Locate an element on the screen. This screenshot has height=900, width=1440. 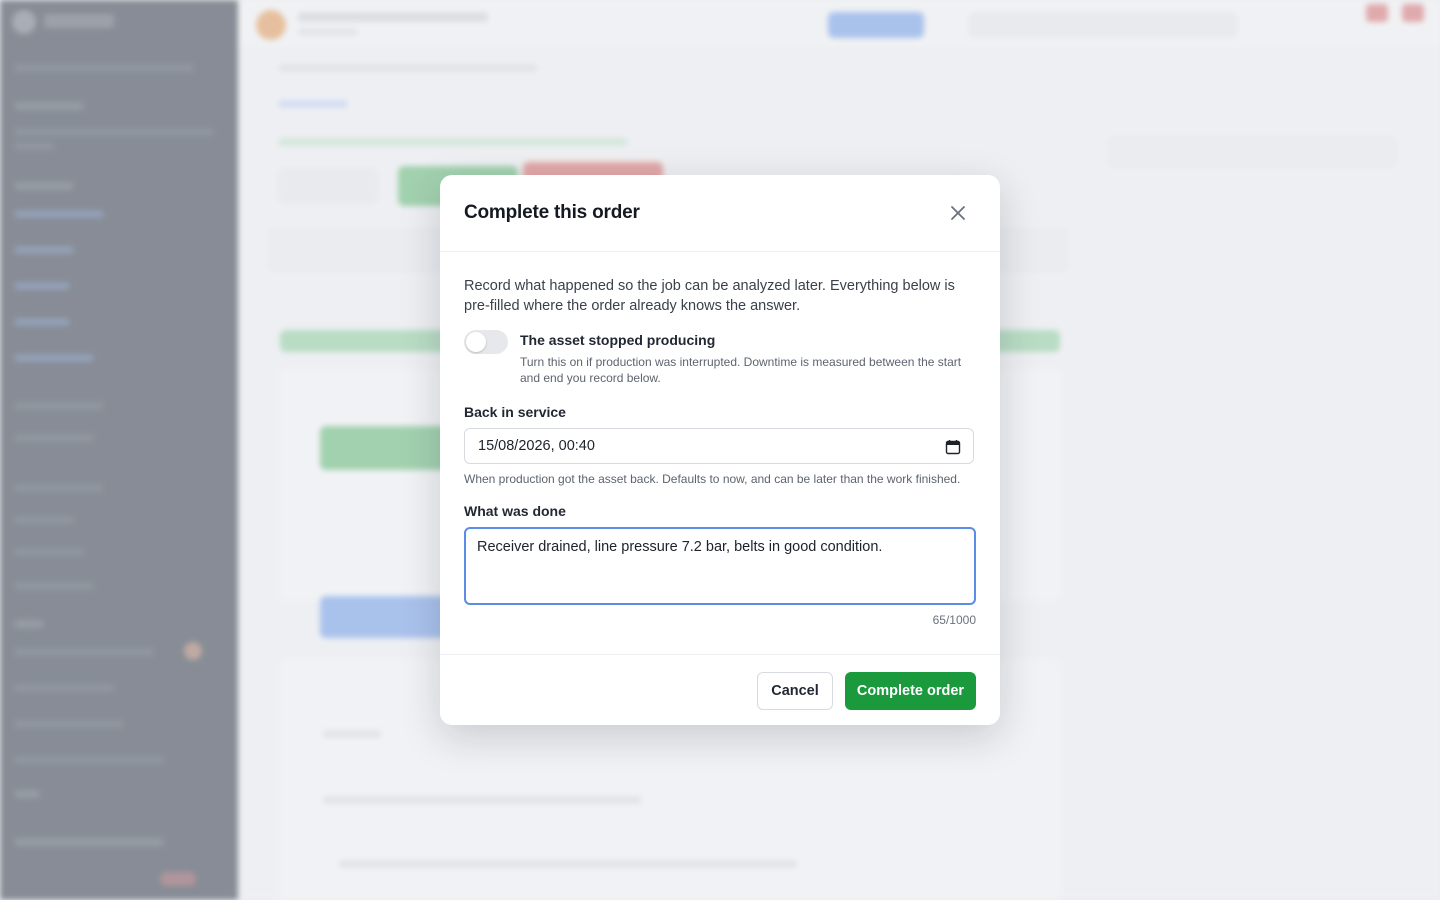
character-counter: 65/1000 is located at coordinates (954, 620).